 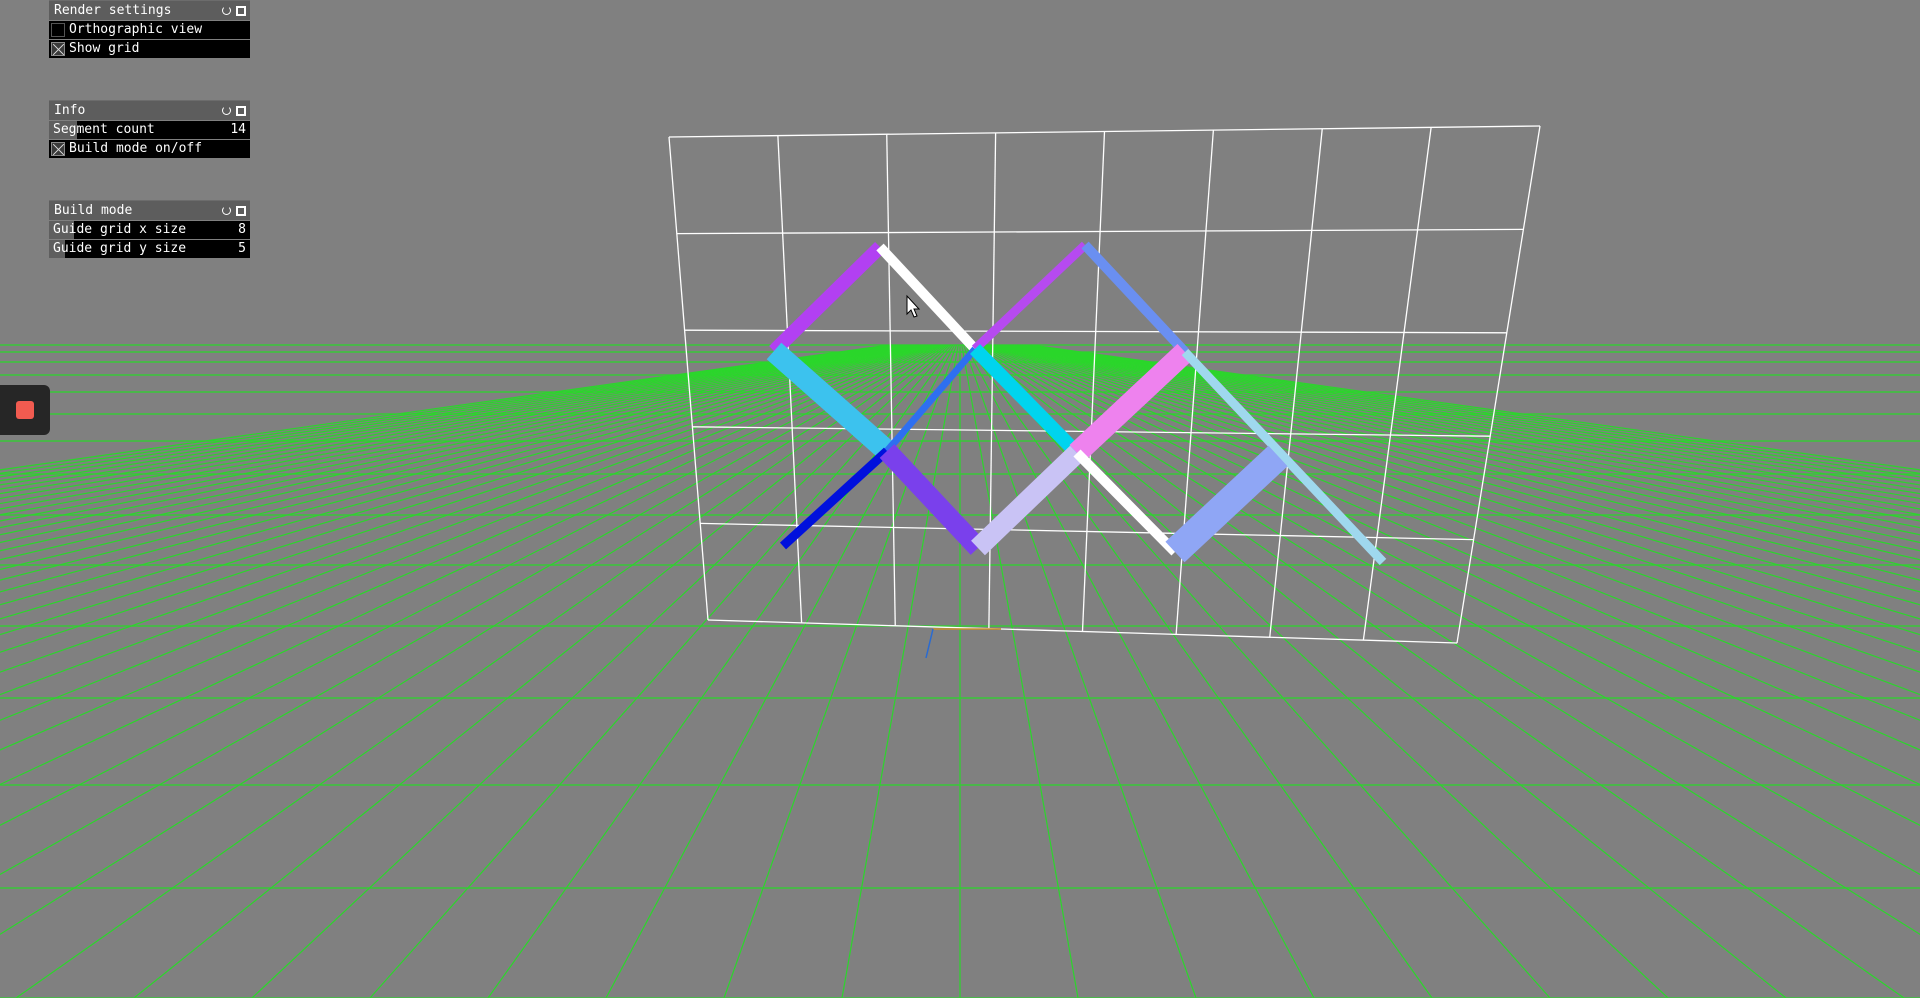 I want to click on show-grid-checkbox, so click(x=58, y=49).